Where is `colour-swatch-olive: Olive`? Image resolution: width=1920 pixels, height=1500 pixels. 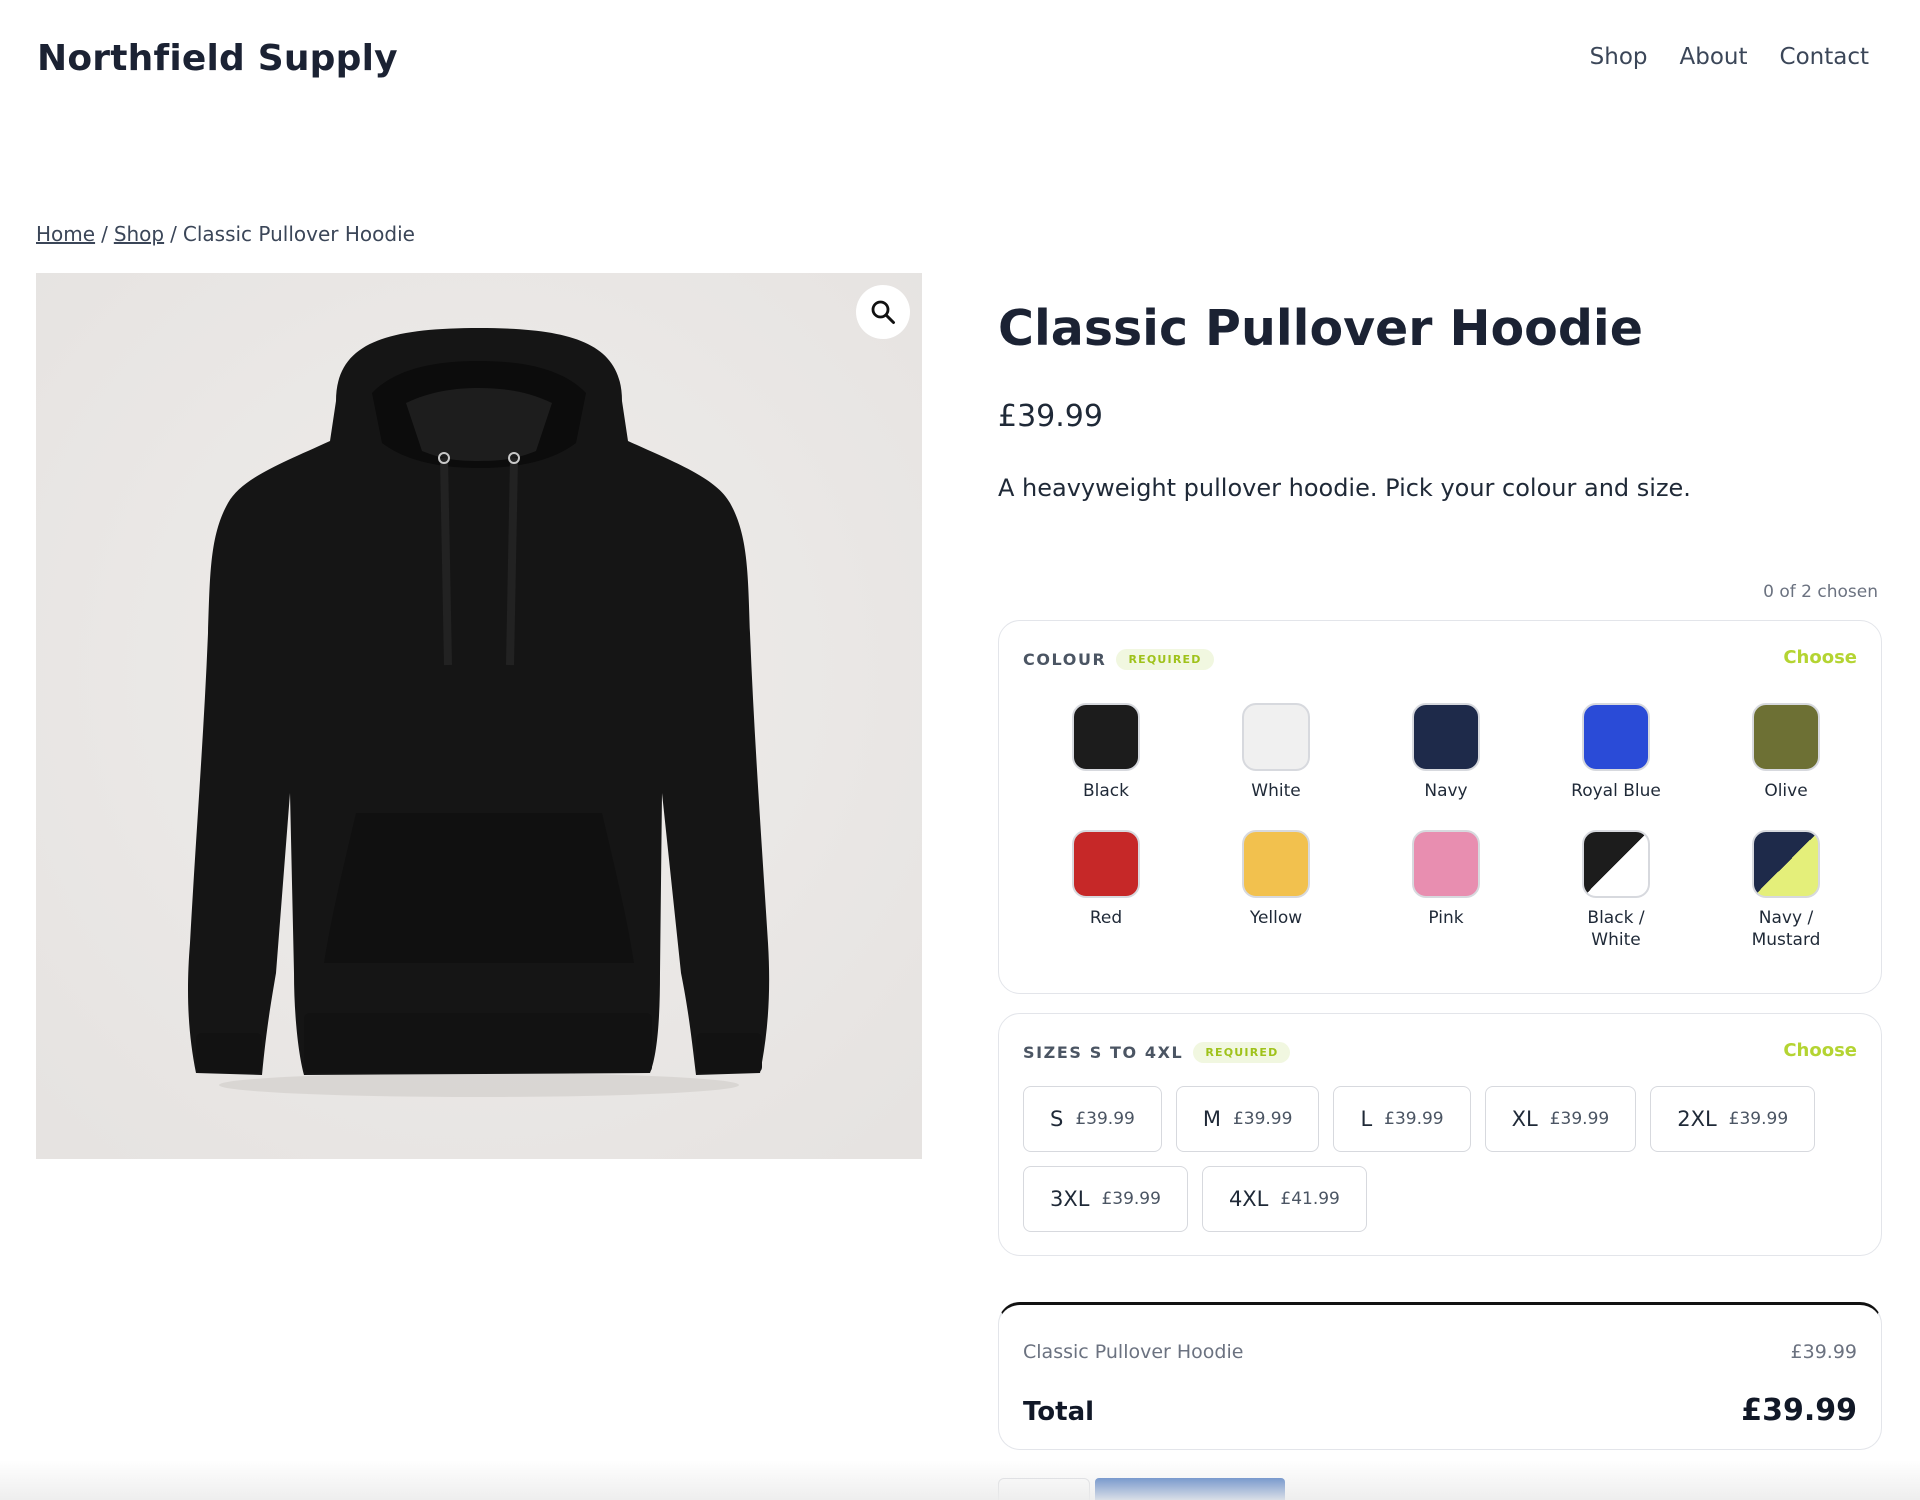 colour-swatch-olive: Olive is located at coordinates (1786, 752).